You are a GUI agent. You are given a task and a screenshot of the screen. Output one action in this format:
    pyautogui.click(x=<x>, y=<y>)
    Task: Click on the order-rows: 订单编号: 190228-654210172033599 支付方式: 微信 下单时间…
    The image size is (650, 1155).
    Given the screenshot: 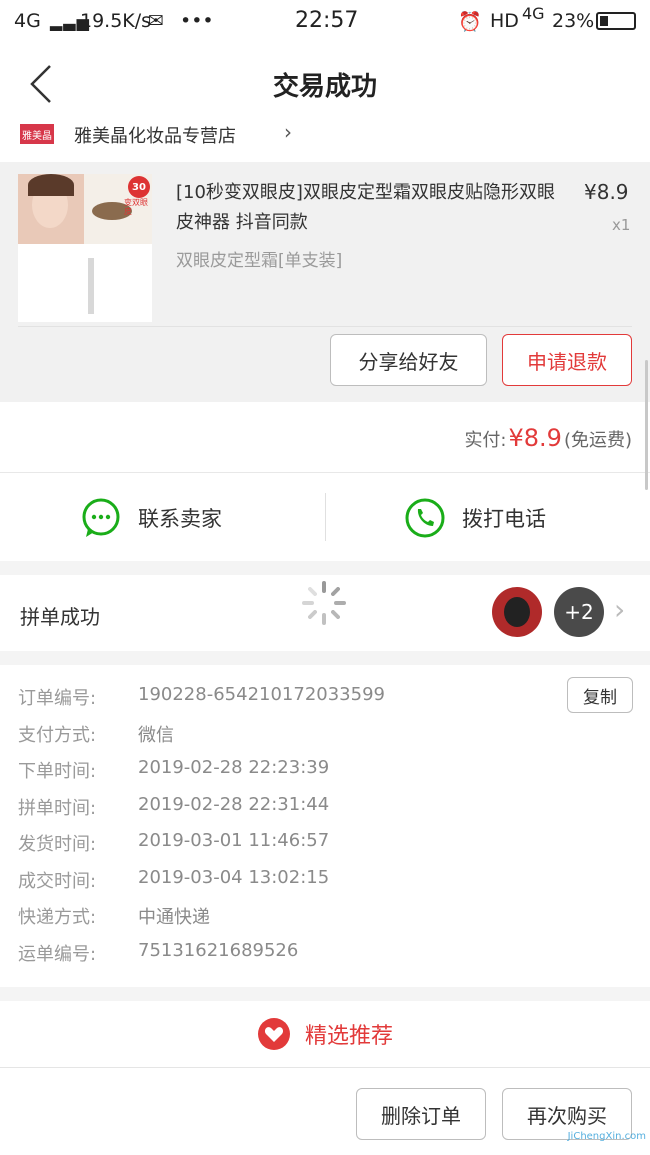 What is the action you would take?
    pyautogui.click(x=201, y=830)
    